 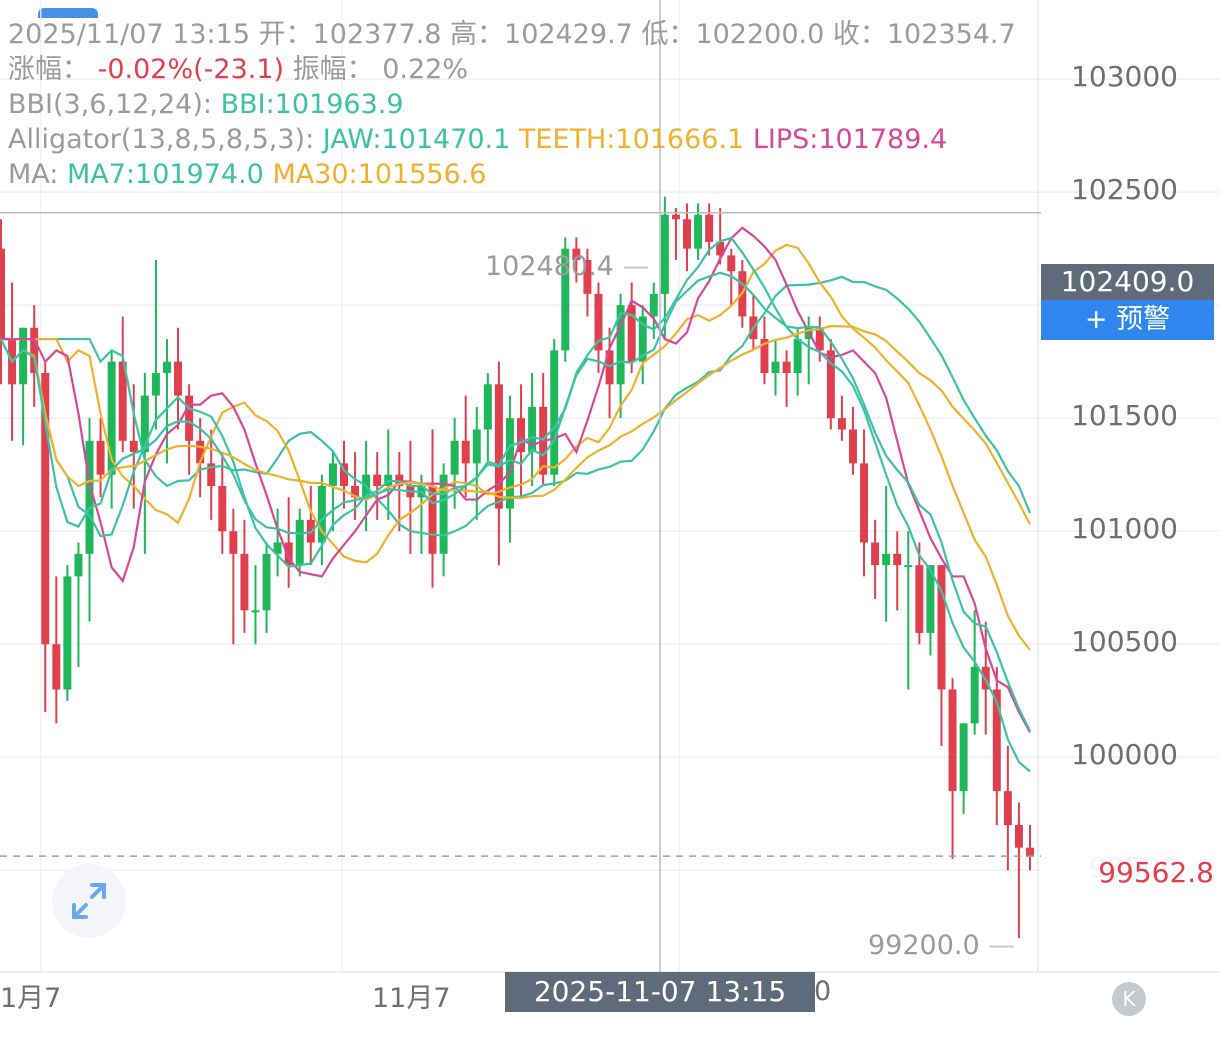 What do you see at coordinates (381, 34) in the screenshot?
I see `info-segment: 102377.8` at bounding box center [381, 34].